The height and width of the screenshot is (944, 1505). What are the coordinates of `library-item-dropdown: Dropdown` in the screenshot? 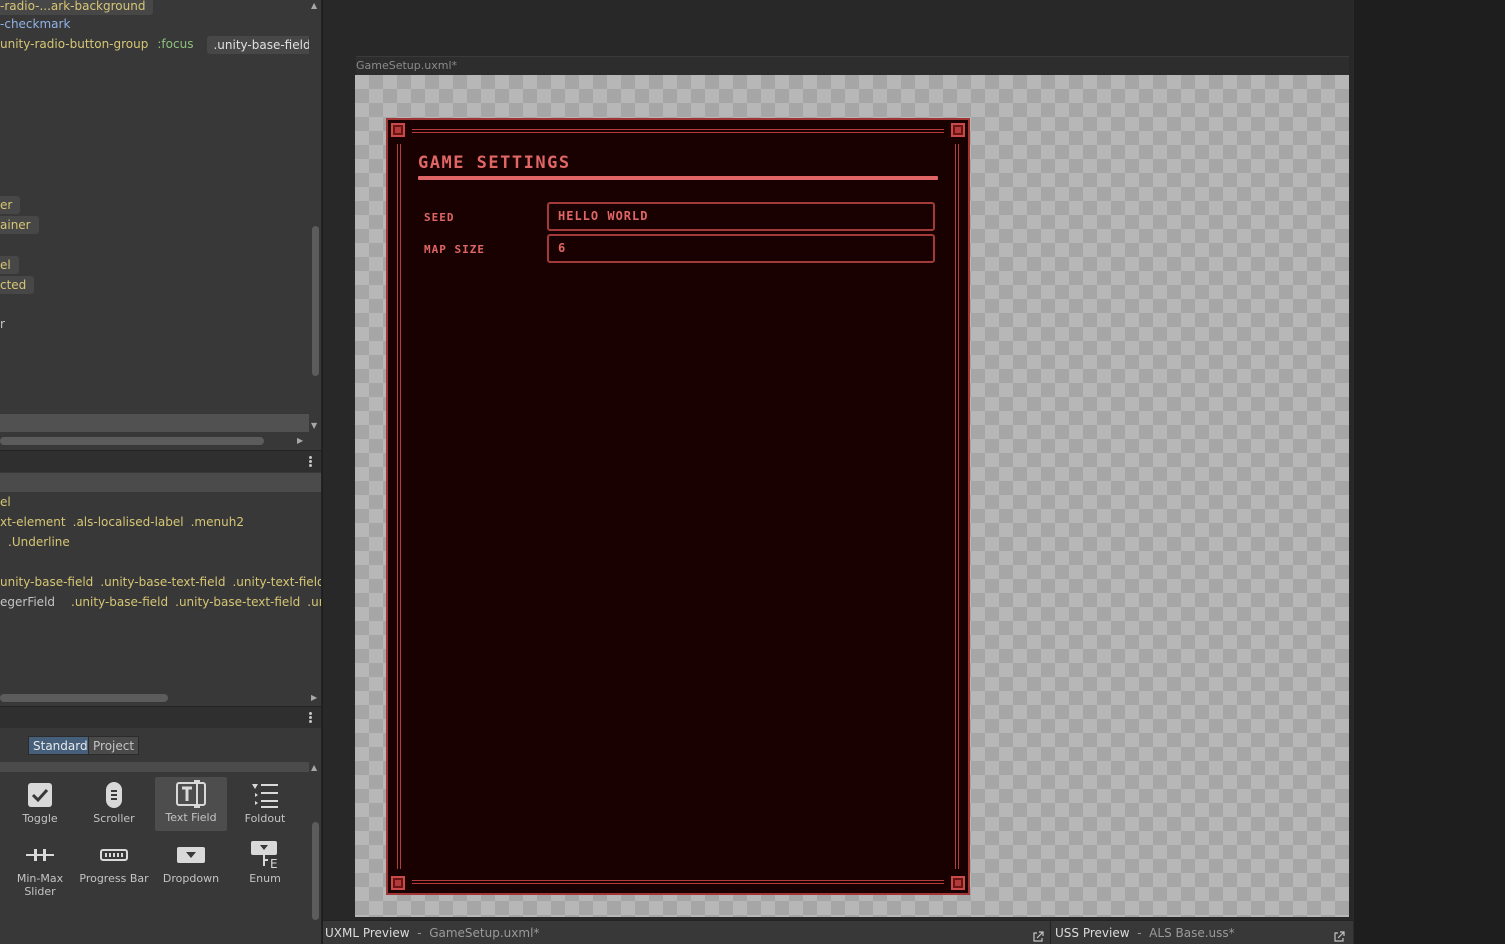 It's located at (191, 865).